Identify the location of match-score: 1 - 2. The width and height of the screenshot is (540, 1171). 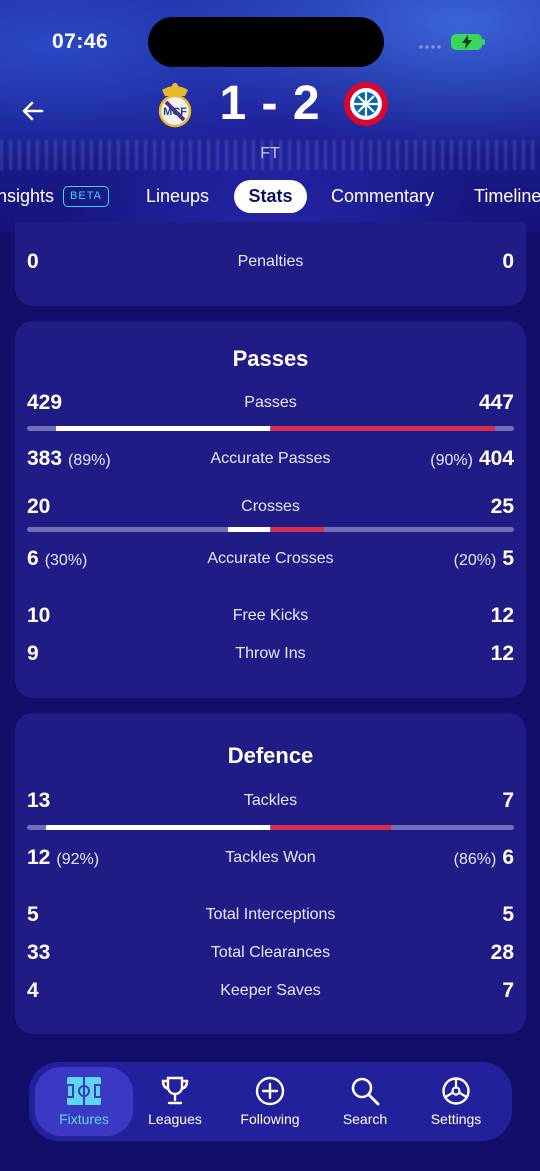
(270, 103).